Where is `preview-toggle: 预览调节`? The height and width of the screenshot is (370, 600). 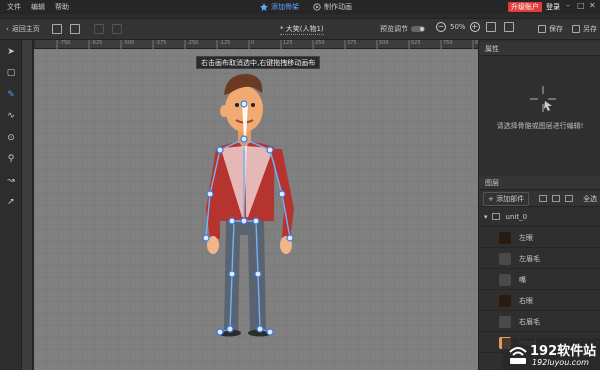 preview-toggle: 预览调节 is located at coordinates (402, 29).